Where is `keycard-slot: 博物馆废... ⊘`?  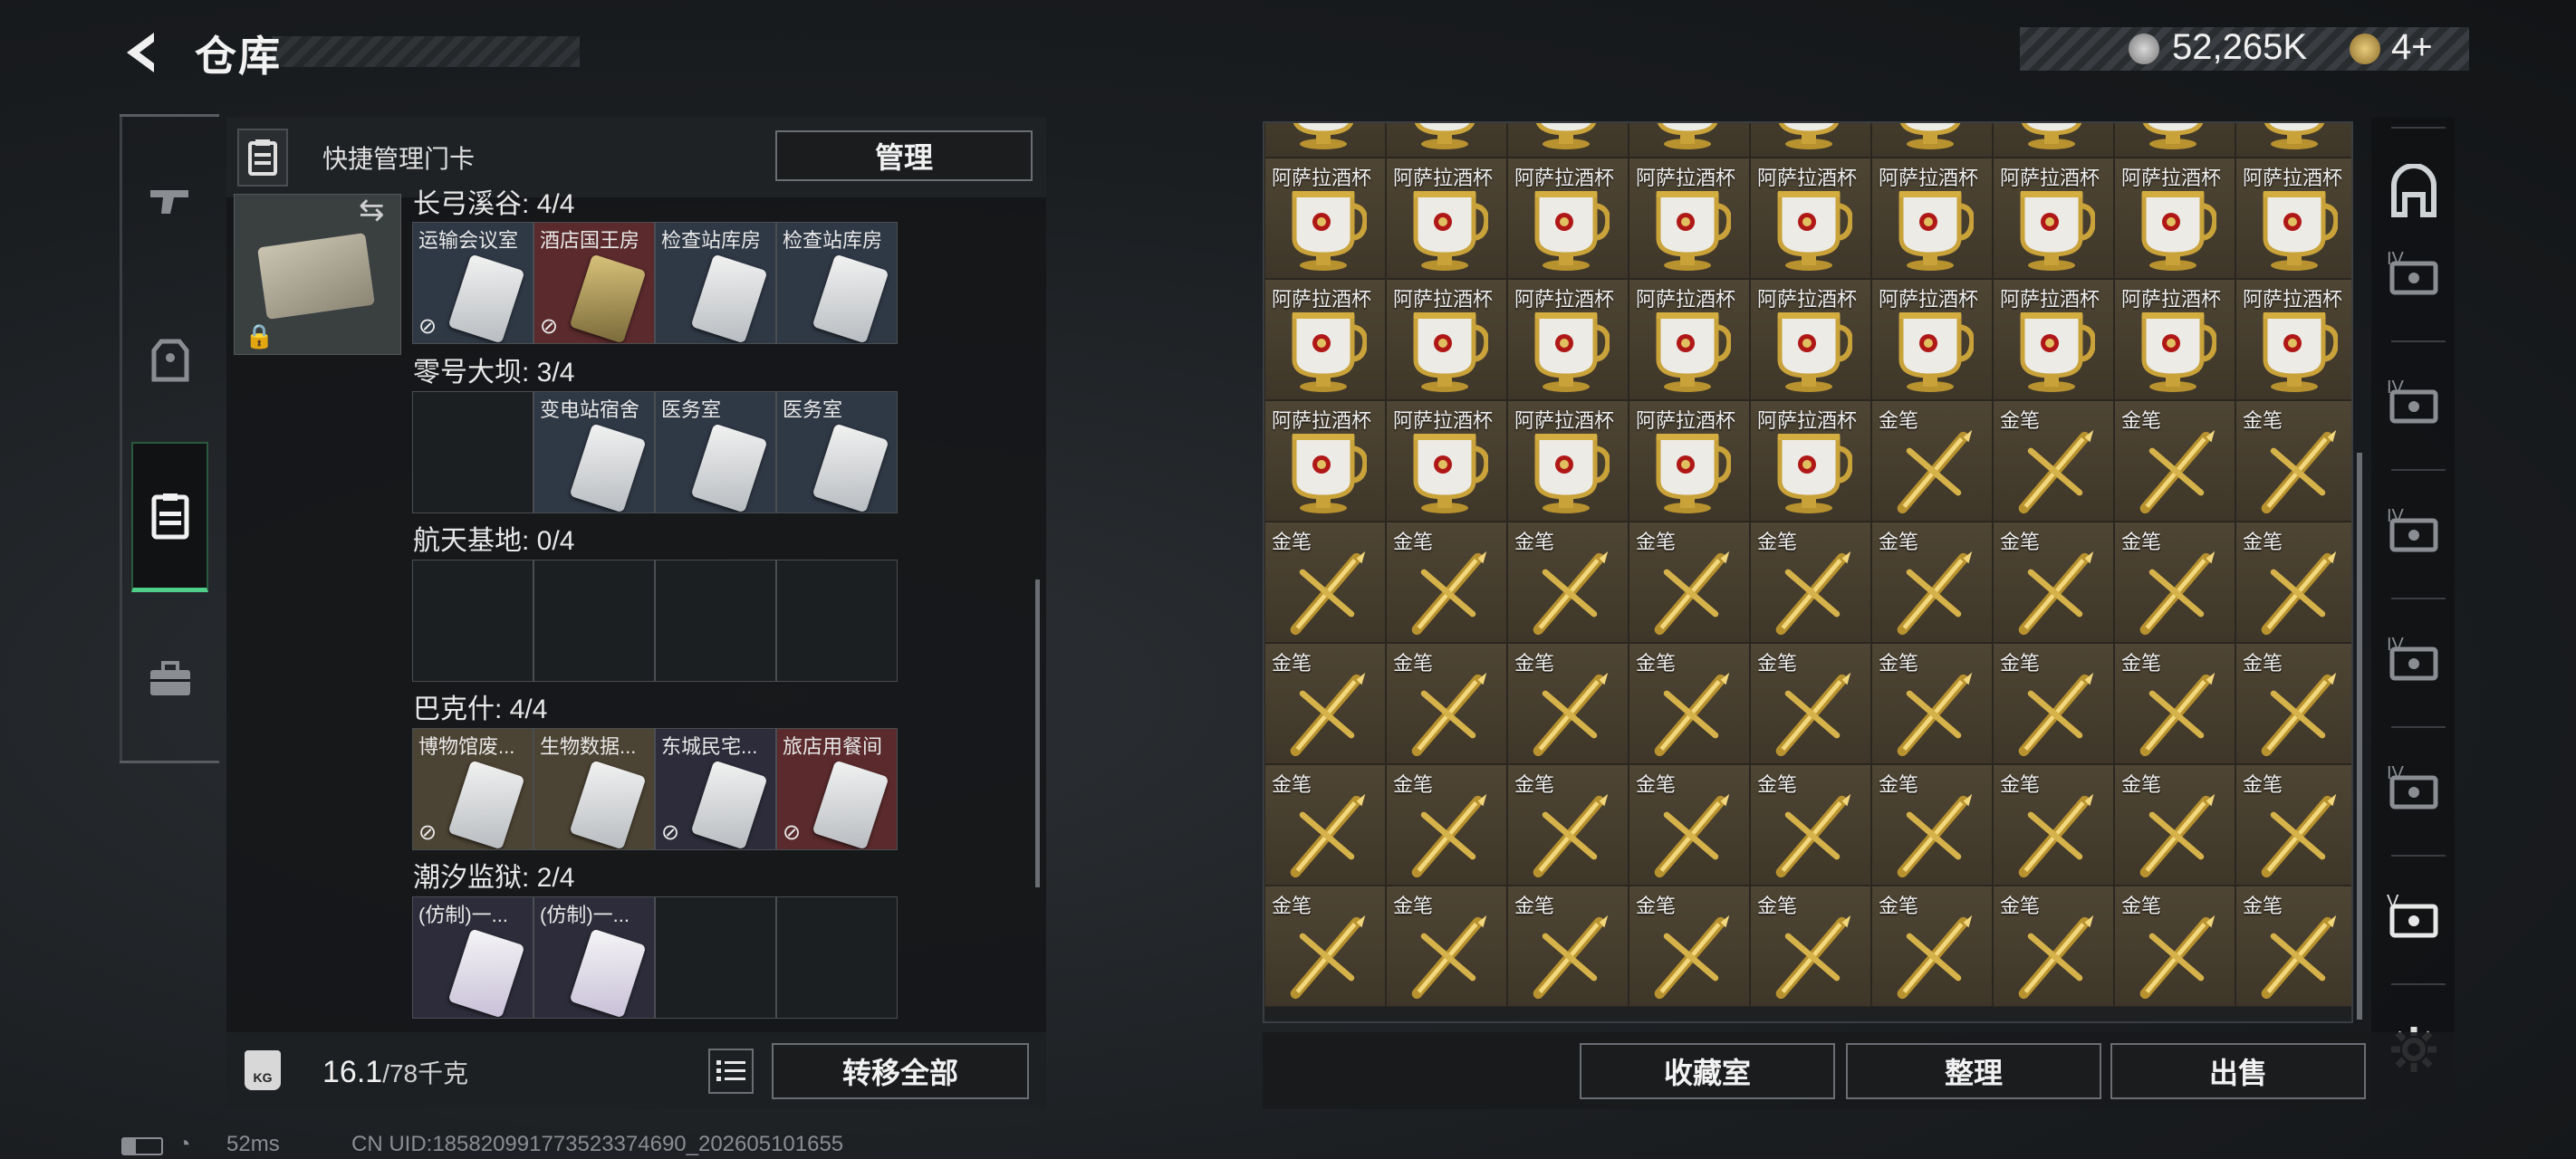
keycard-slot: 博物馆废... ⊘ is located at coordinates (472, 789).